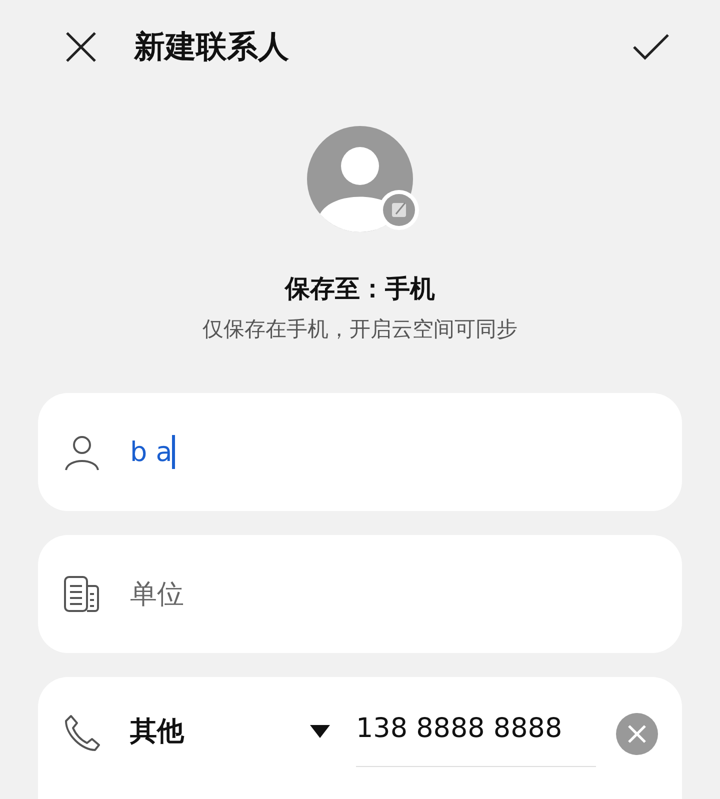 Image resolution: width=720 pixels, height=799 pixels. I want to click on dropdown-arrow-icon, so click(320, 731).